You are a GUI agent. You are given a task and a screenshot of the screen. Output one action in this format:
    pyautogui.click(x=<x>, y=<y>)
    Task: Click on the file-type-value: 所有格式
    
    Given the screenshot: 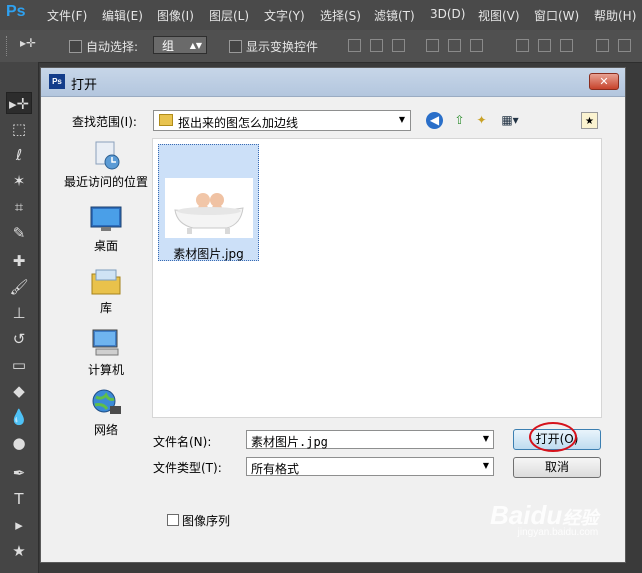 What is the action you would take?
    pyautogui.click(x=275, y=469)
    